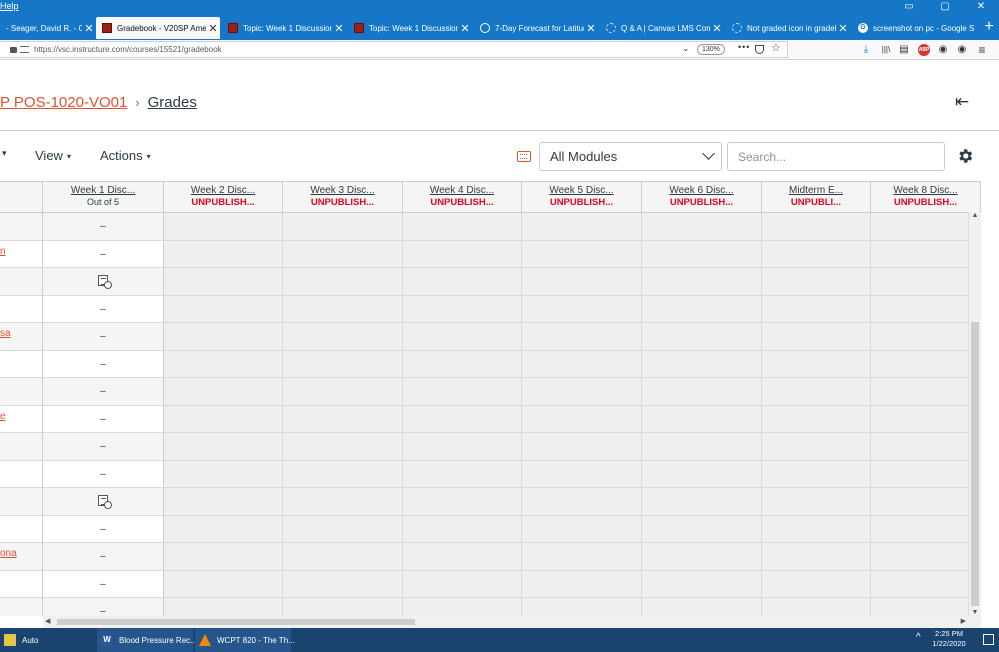  What do you see at coordinates (63, 102) in the screenshot?
I see `breadcrumb-course-link: P POS-1020-VO01` at bounding box center [63, 102].